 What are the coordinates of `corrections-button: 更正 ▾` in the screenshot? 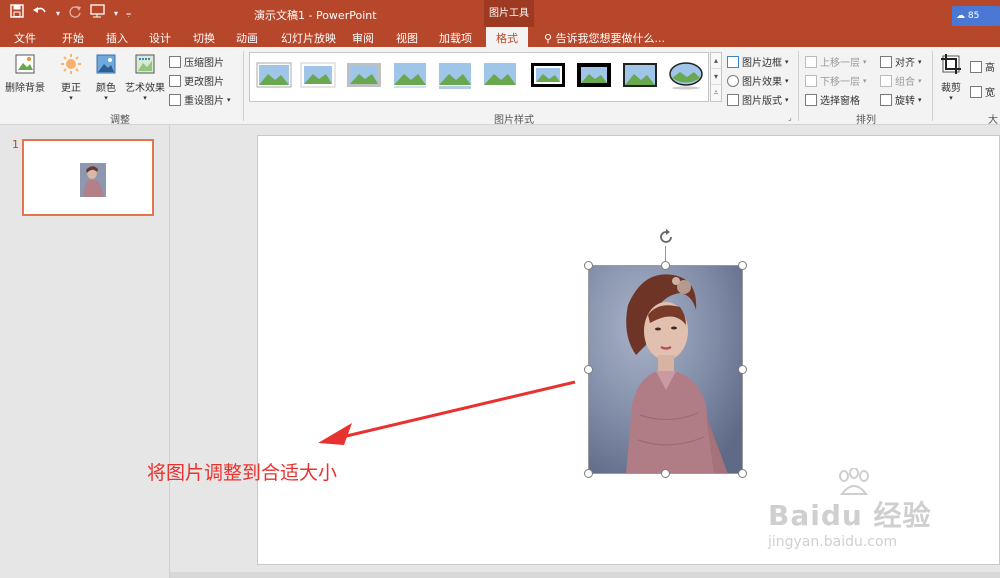 It's located at (71, 77).